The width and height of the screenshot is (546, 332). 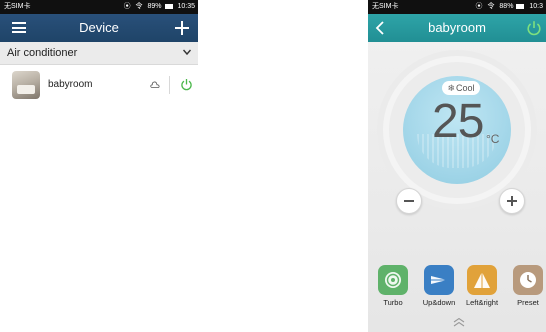 I want to click on battery-percent: 88%, so click(x=506, y=6).